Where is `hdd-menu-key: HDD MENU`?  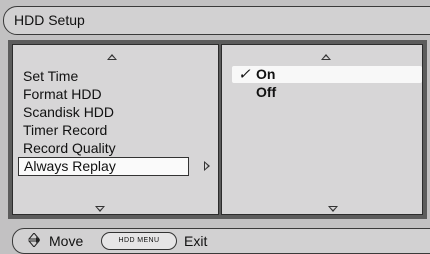
hdd-menu-key: HDD MENU is located at coordinates (139, 241).